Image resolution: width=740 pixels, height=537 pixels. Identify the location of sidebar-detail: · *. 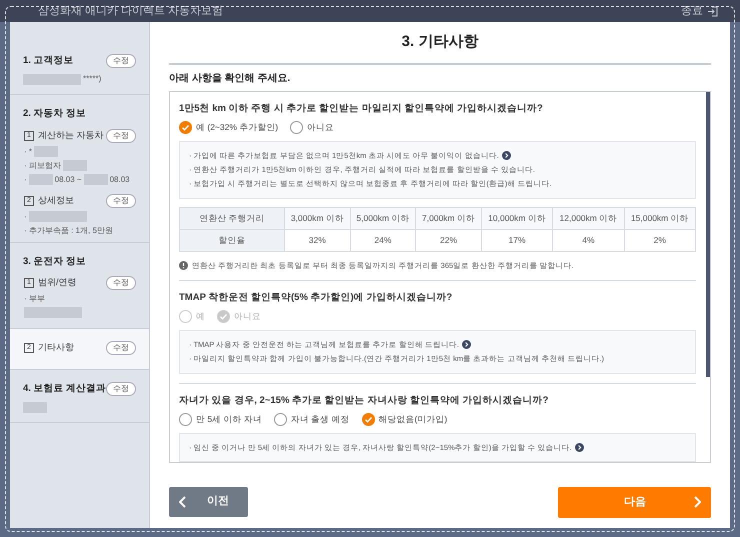
(28, 152).